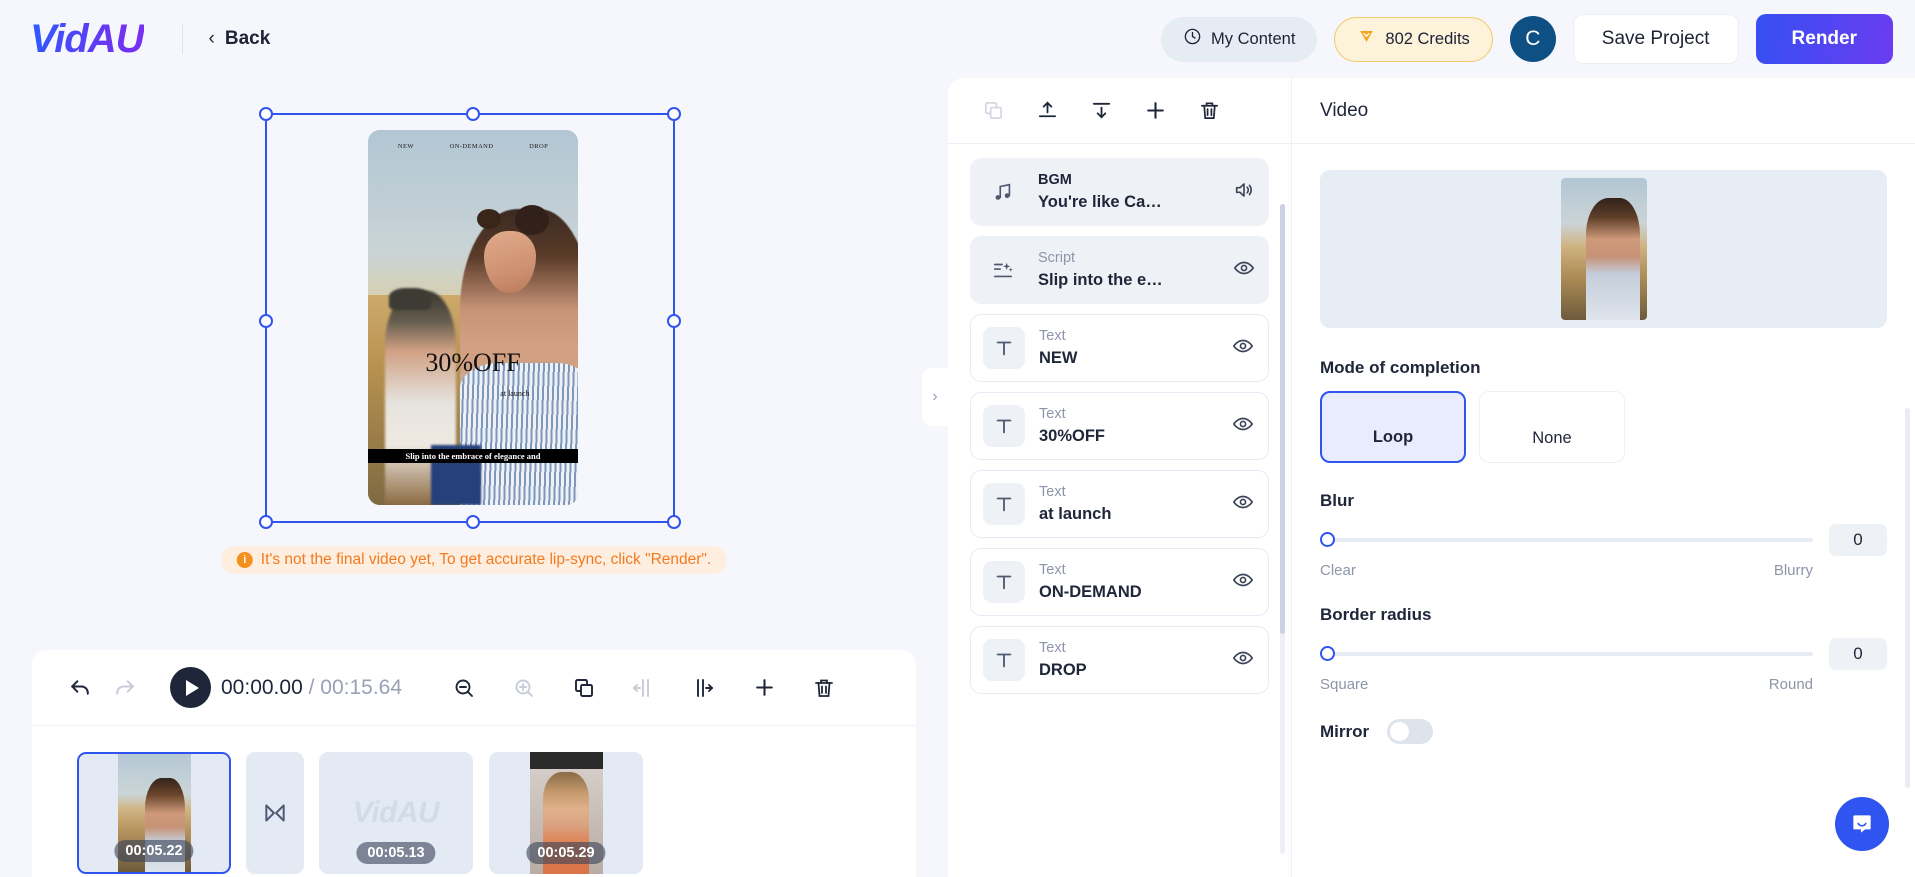 Image resolution: width=1915 pixels, height=877 pixels. What do you see at coordinates (1793, 570) in the screenshot?
I see `blur-max-label: Blurry` at bounding box center [1793, 570].